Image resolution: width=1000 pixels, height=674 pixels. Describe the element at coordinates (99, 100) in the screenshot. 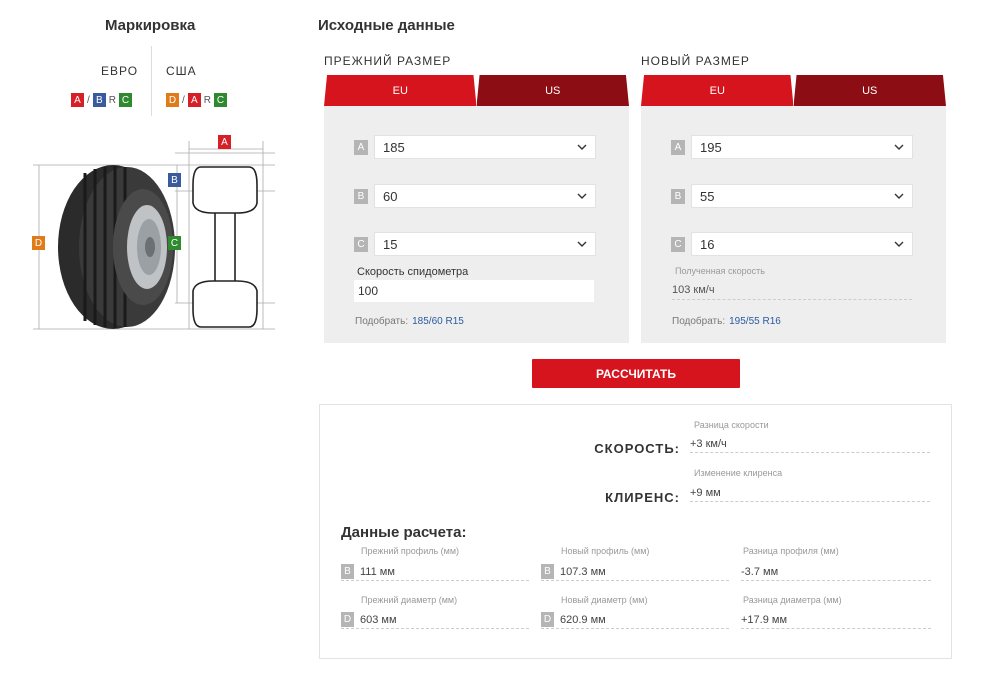

I see `badge-b: B` at that location.